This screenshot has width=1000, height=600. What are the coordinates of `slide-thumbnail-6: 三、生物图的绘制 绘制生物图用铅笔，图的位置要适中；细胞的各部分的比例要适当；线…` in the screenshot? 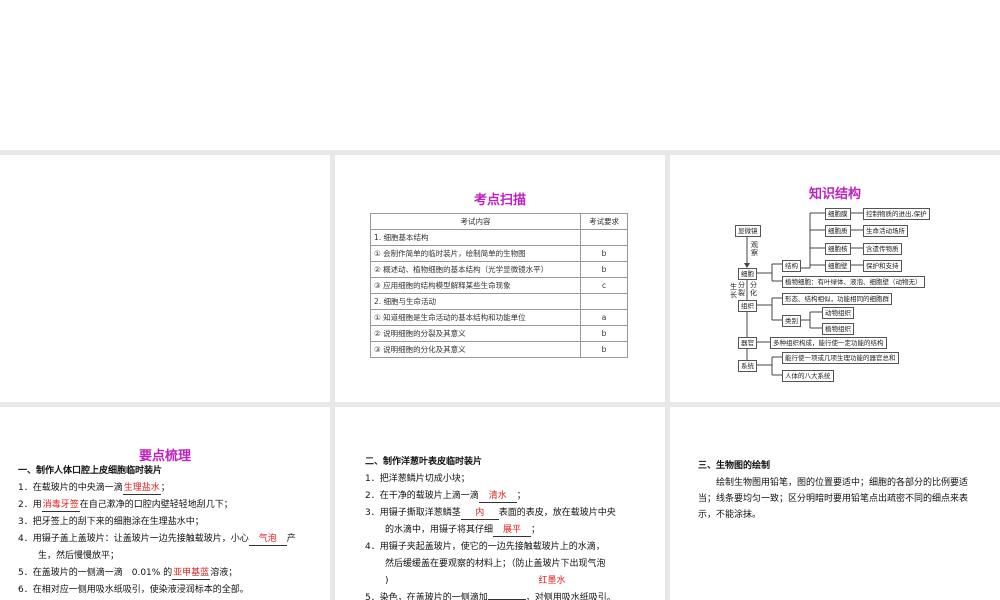 It's located at (835, 503).